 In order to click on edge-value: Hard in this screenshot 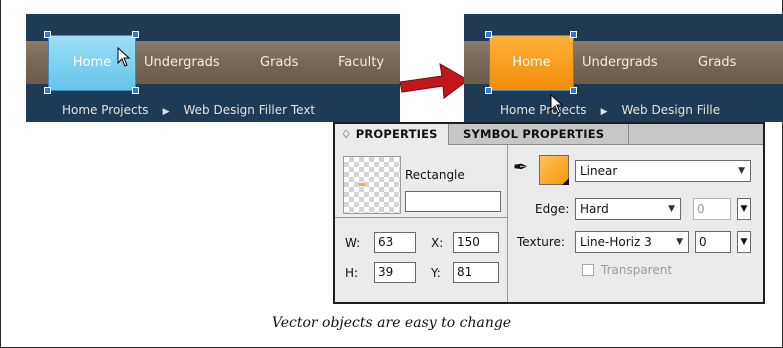, I will do `click(594, 209)`.